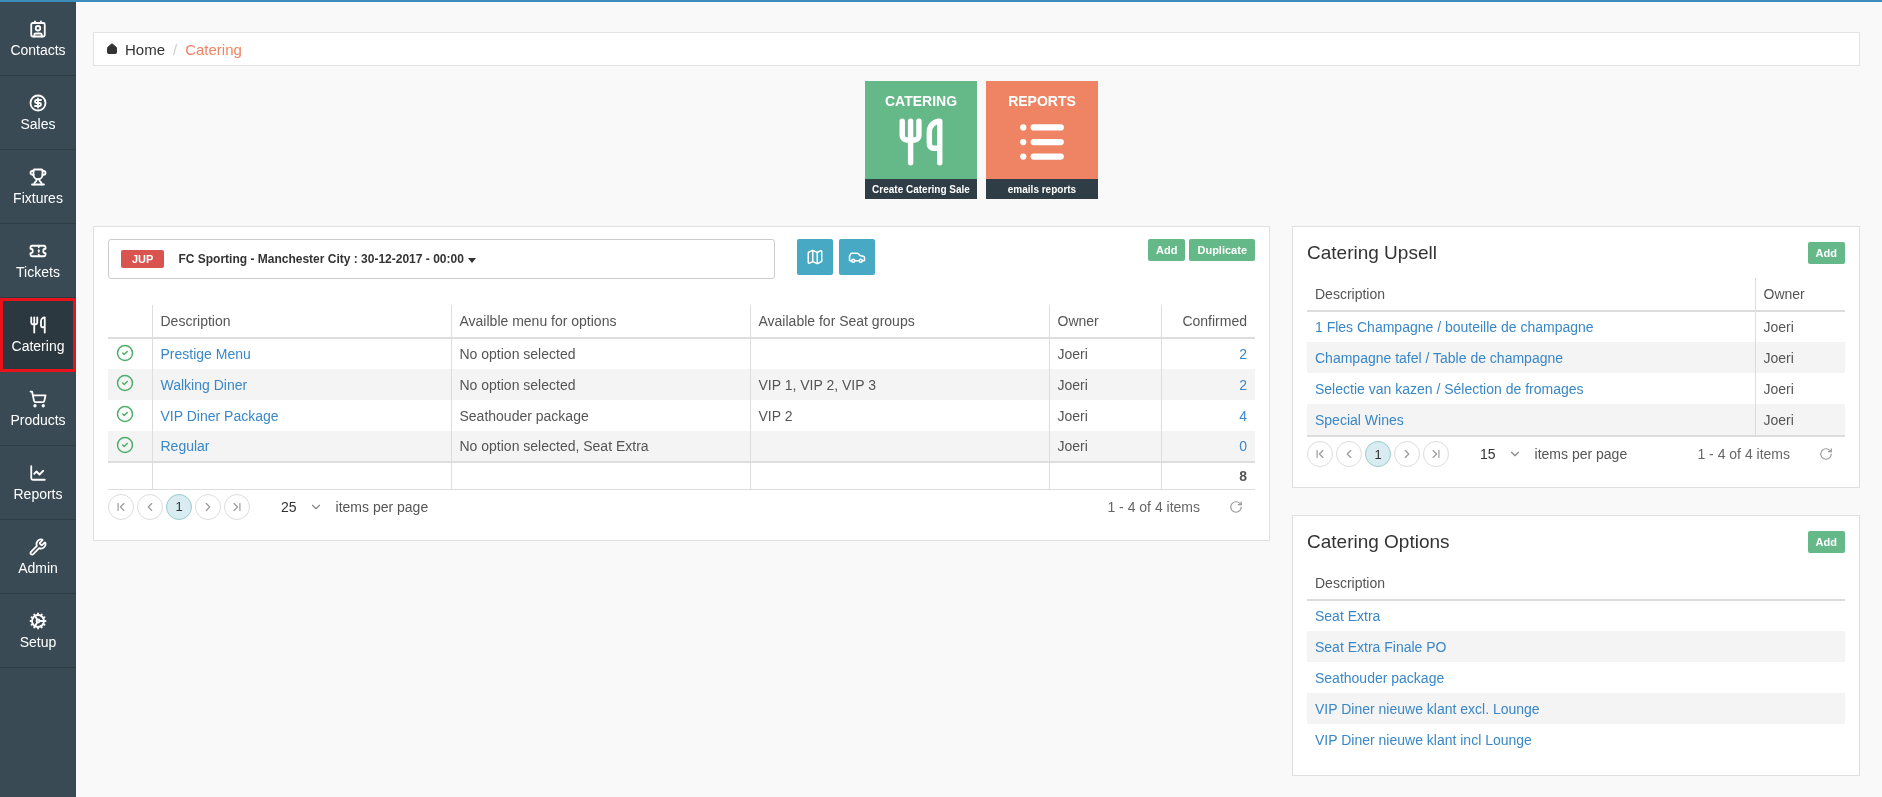 The image size is (1882, 797). What do you see at coordinates (204, 384) in the screenshot?
I see `menu-link: Walking Diner` at bounding box center [204, 384].